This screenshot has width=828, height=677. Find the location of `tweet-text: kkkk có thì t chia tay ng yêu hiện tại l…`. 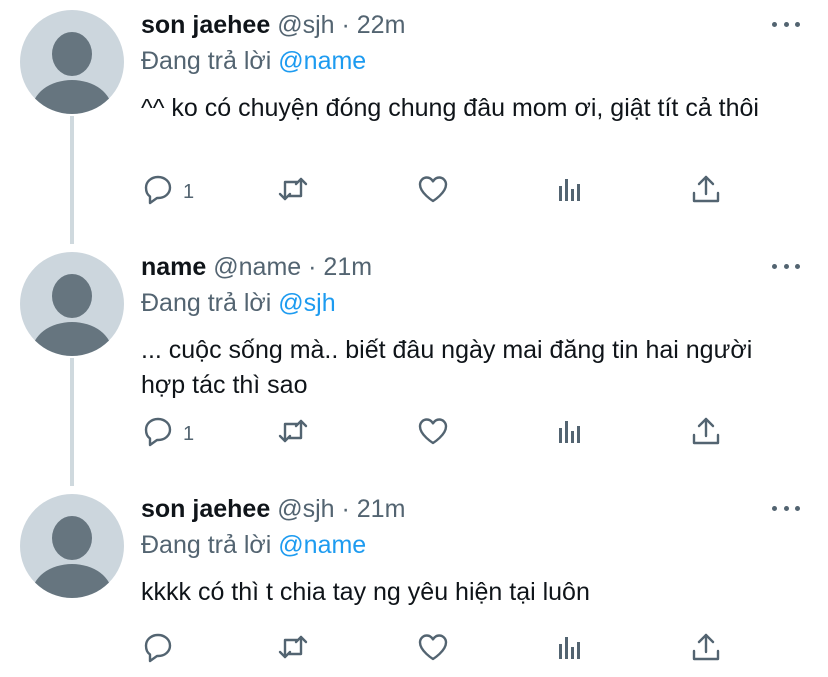

tweet-text: kkkk có thì t chia tay ng yêu hiện tại l… is located at coordinates (365, 592).